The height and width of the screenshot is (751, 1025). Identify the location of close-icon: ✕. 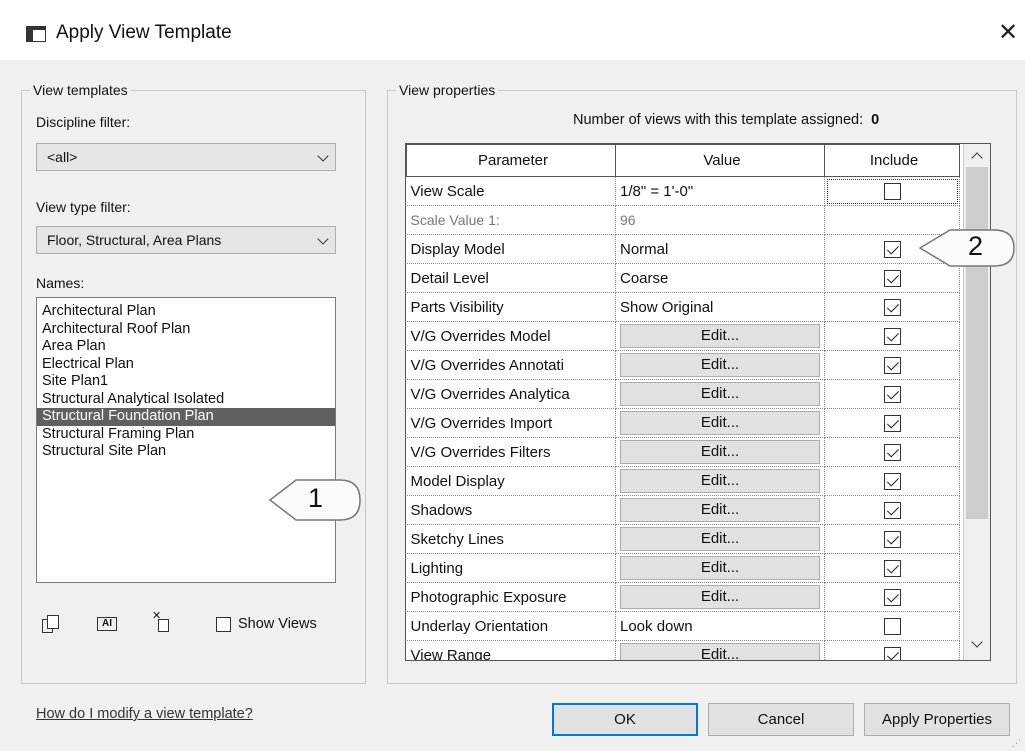
(1008, 32).